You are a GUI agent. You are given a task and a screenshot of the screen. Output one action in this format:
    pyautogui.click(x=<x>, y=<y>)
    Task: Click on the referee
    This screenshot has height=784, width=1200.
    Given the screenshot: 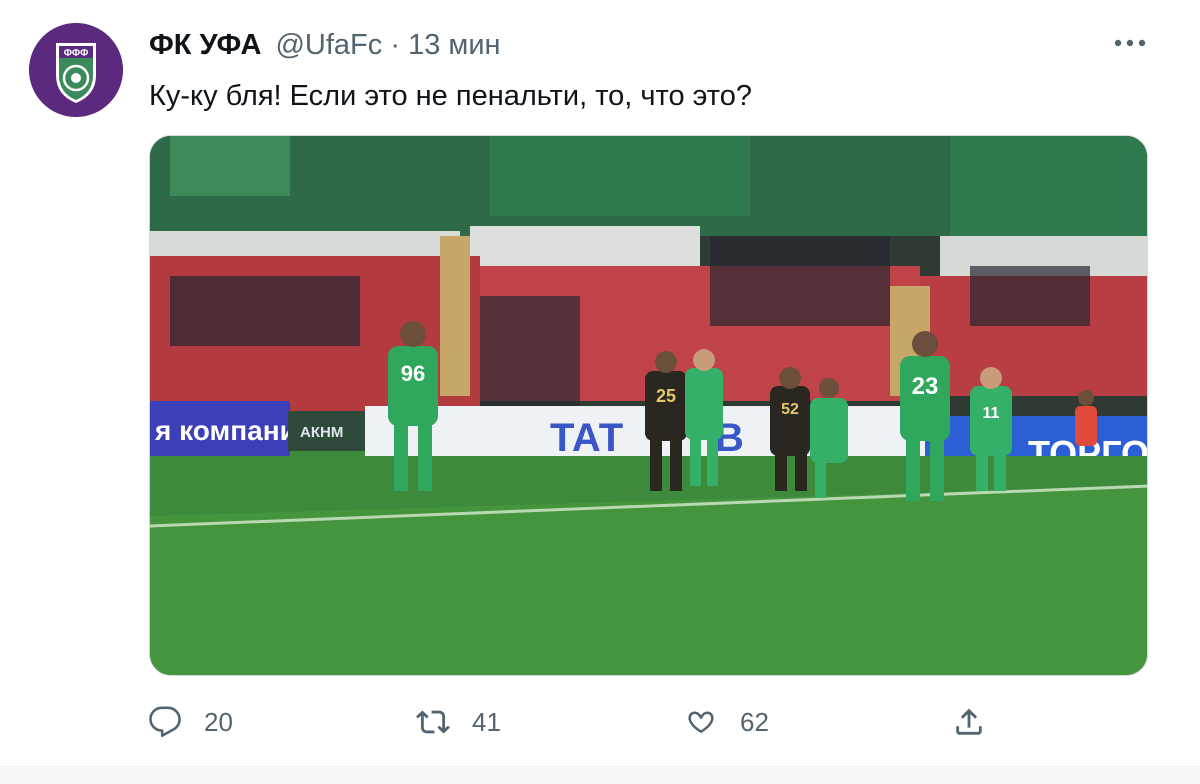 What is the action you would take?
    pyautogui.click(x=1086, y=418)
    